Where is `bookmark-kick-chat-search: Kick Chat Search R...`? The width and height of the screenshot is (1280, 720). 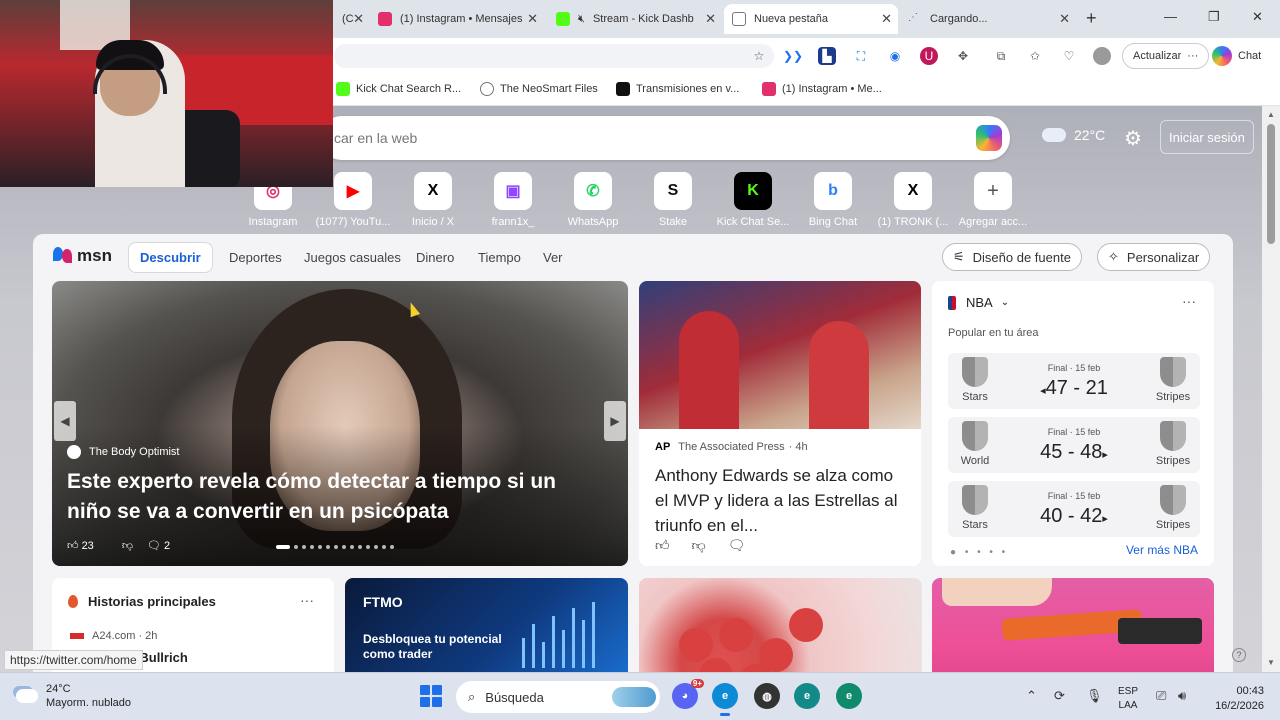
bookmark-kick-chat-search: Kick Chat Search R... is located at coordinates (398, 89).